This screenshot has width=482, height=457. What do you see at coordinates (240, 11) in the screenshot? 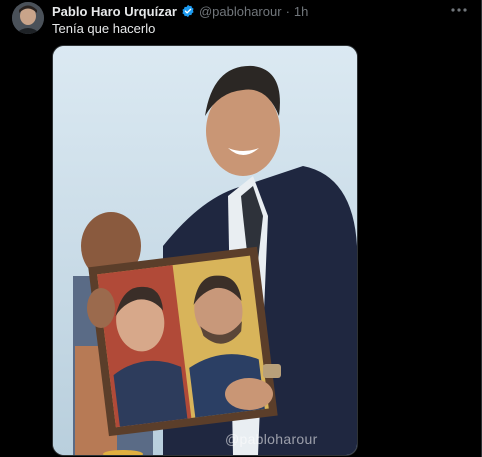
I see `author-handle: @pabloharour` at bounding box center [240, 11].